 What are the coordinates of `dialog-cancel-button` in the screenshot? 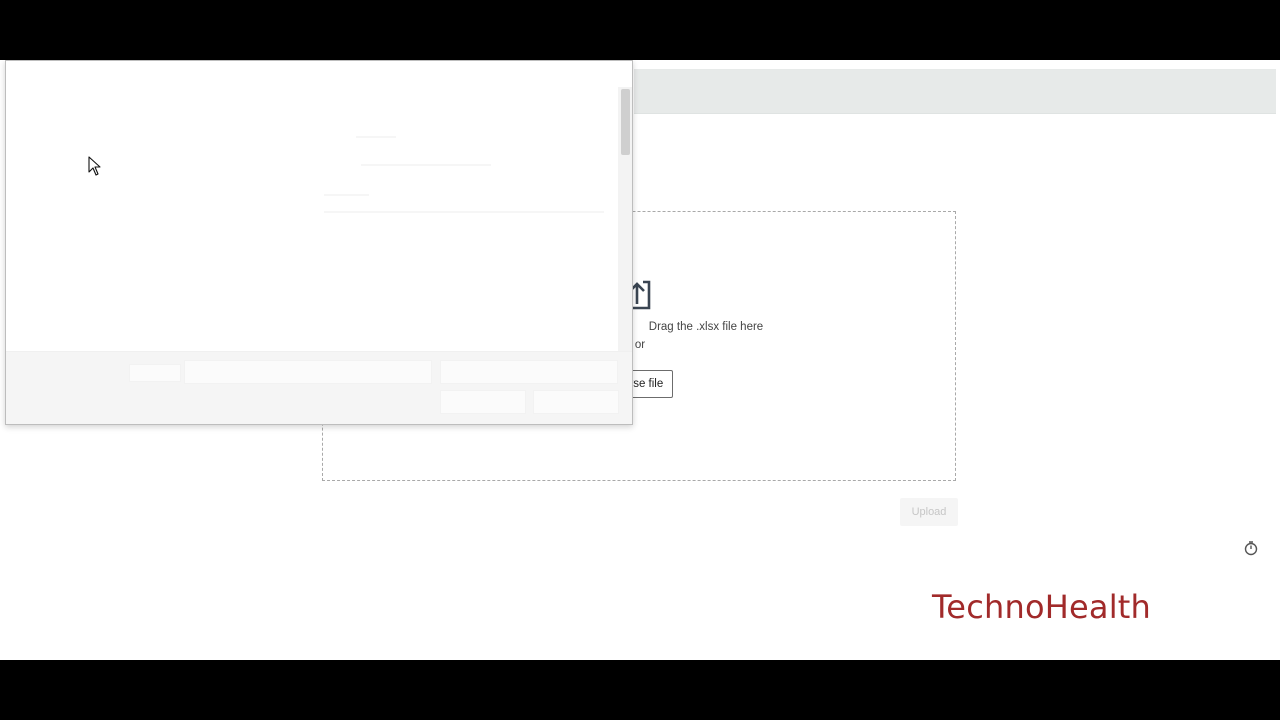 It's located at (576, 402).